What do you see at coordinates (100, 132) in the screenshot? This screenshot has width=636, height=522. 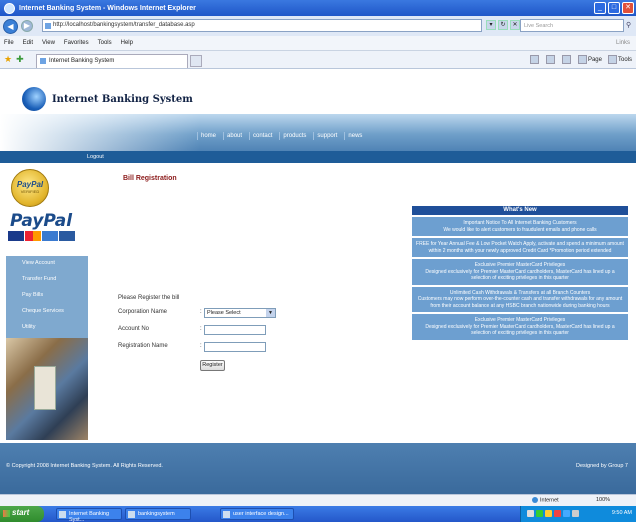 I see `header-fade` at bounding box center [100, 132].